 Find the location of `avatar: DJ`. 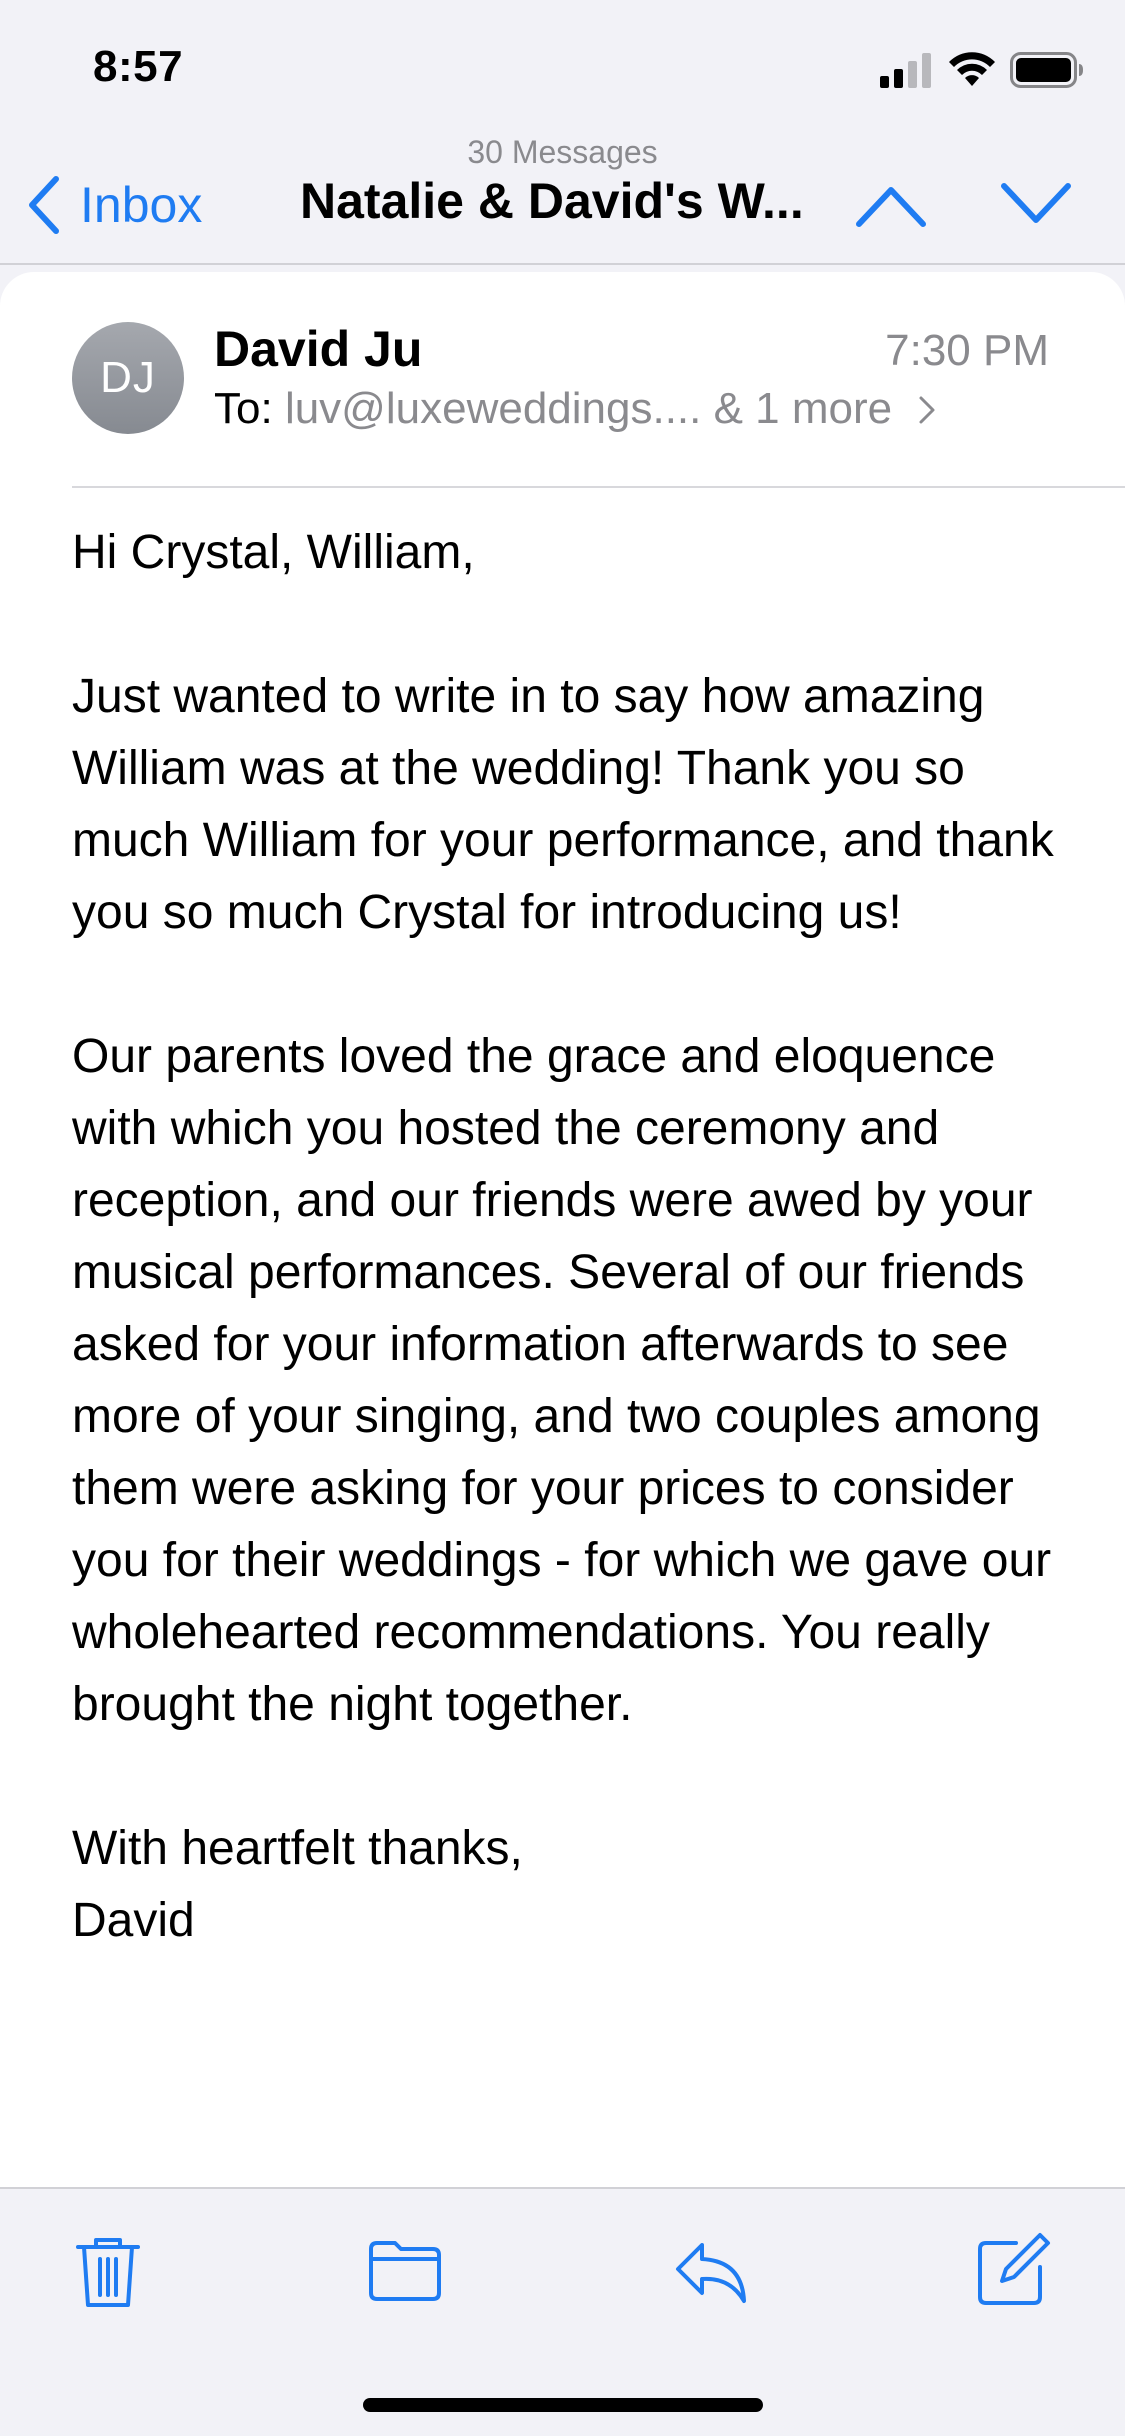

avatar: DJ is located at coordinates (128, 378).